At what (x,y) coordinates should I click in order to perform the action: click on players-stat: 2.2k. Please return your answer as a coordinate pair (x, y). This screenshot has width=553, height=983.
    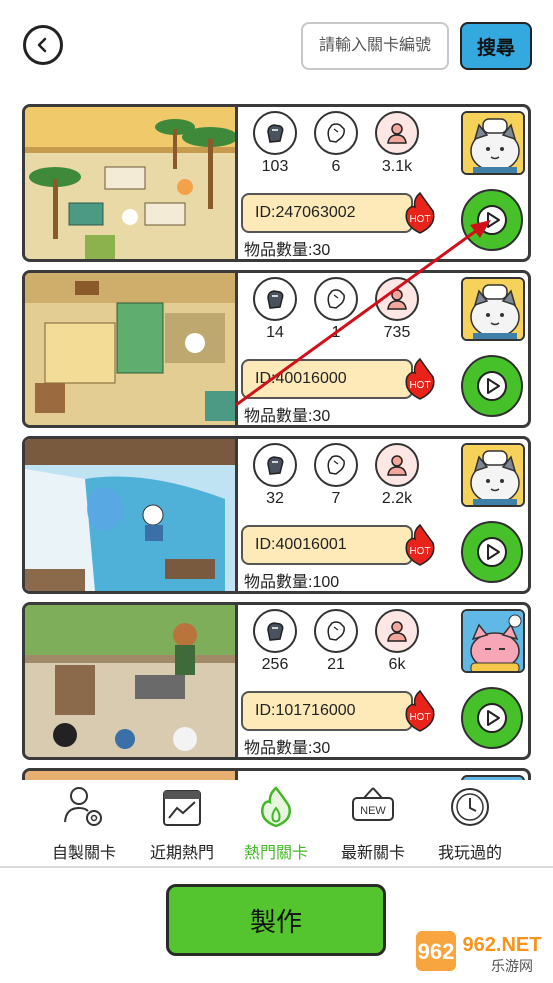
    Looking at the image, I should click on (397, 475).